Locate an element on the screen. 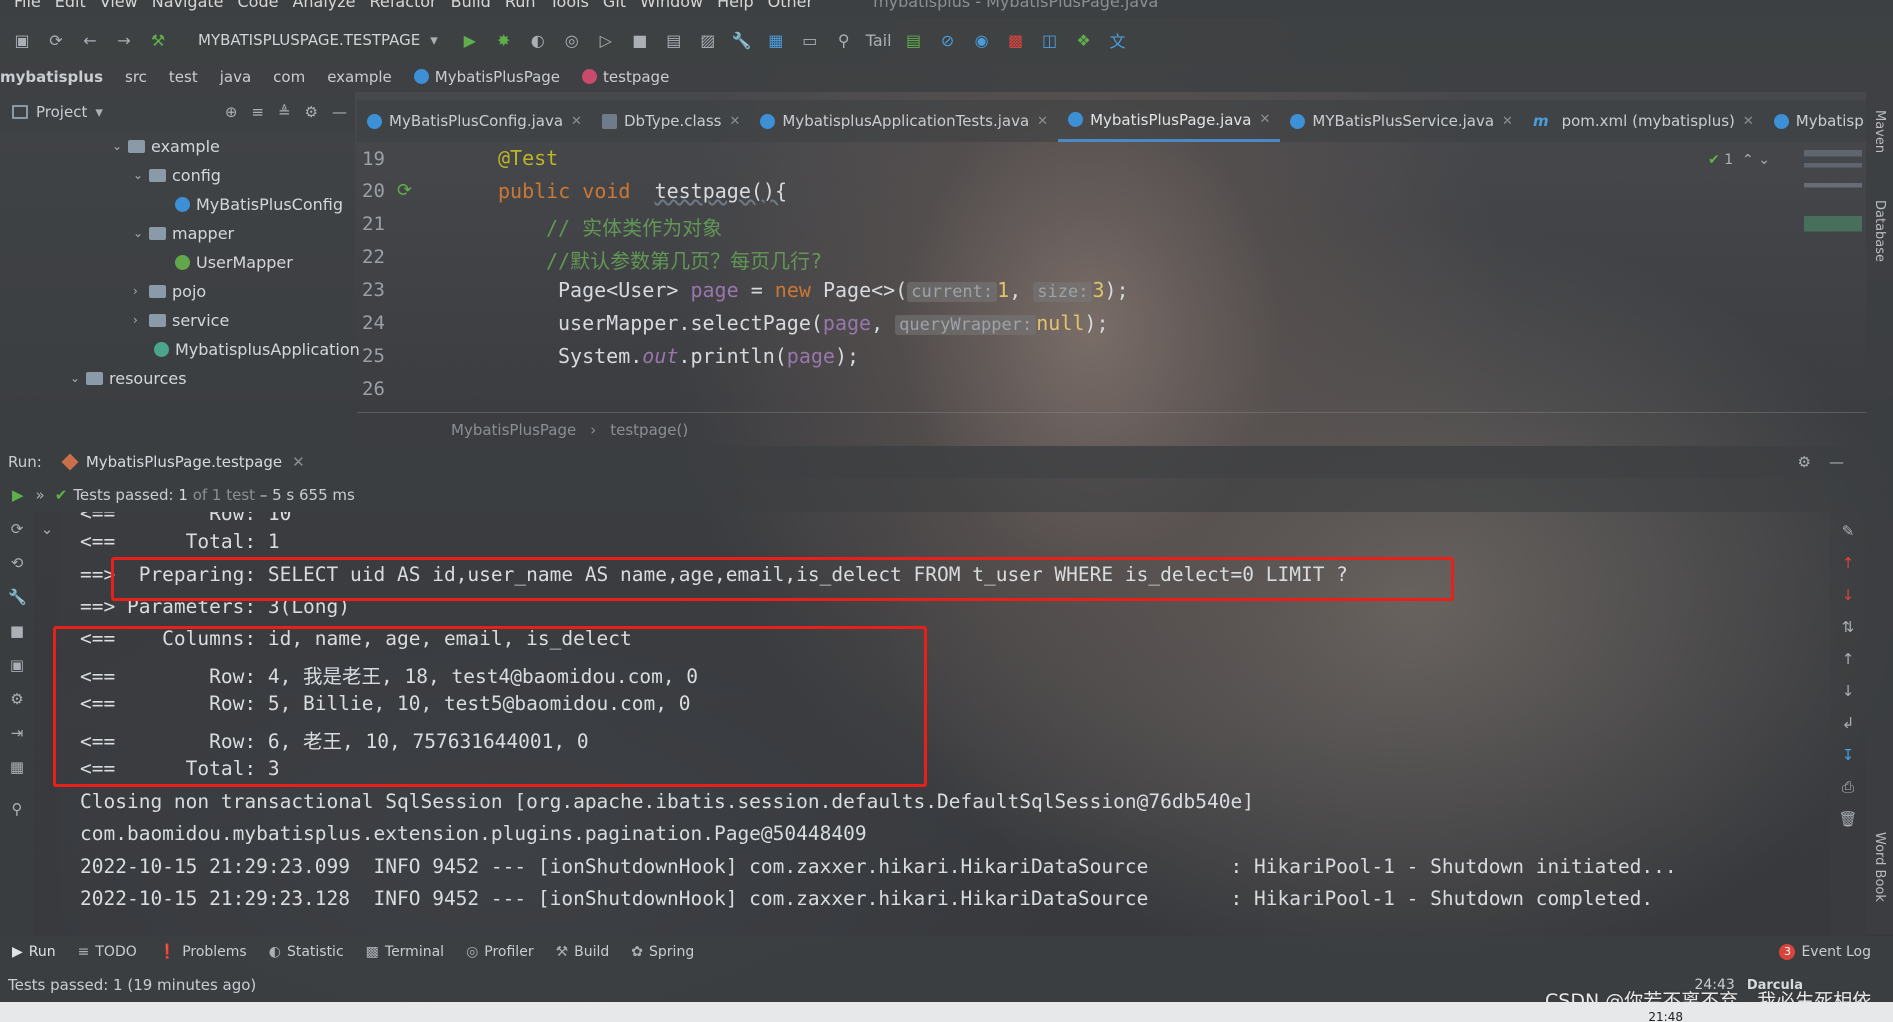 Image resolution: width=1893 pixels, height=1022 pixels. tree-item-service: › service is located at coordinates (181, 320).